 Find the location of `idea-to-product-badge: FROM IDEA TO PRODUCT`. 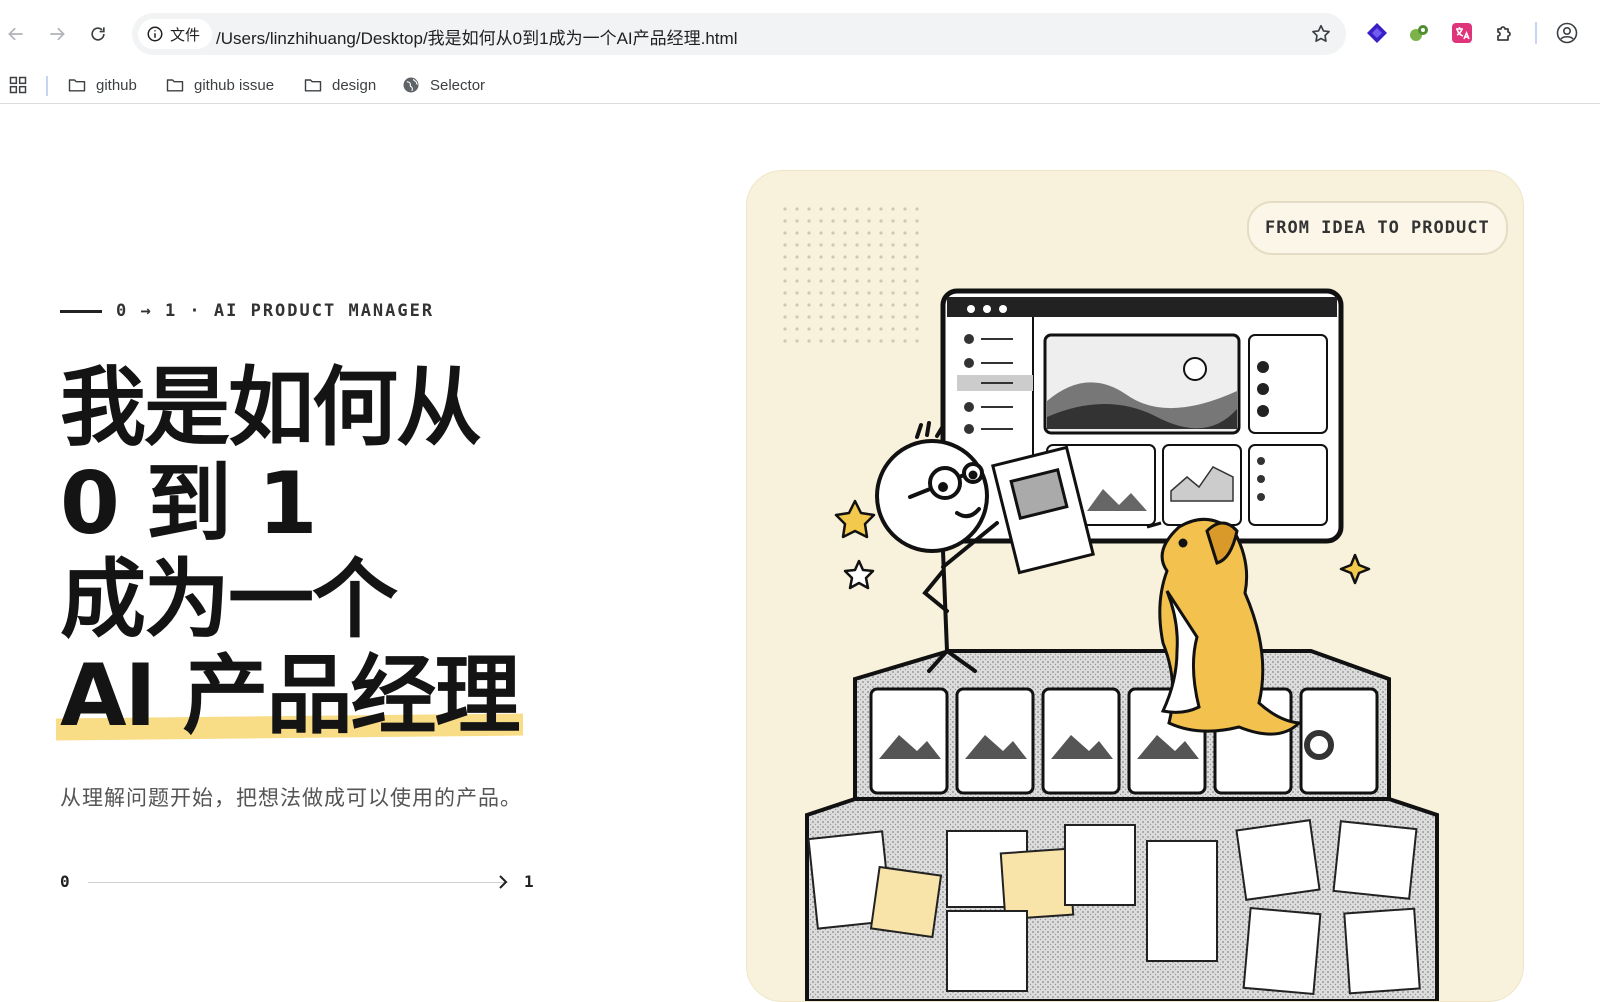

idea-to-product-badge: FROM IDEA TO PRODUCT is located at coordinates (1377, 228).